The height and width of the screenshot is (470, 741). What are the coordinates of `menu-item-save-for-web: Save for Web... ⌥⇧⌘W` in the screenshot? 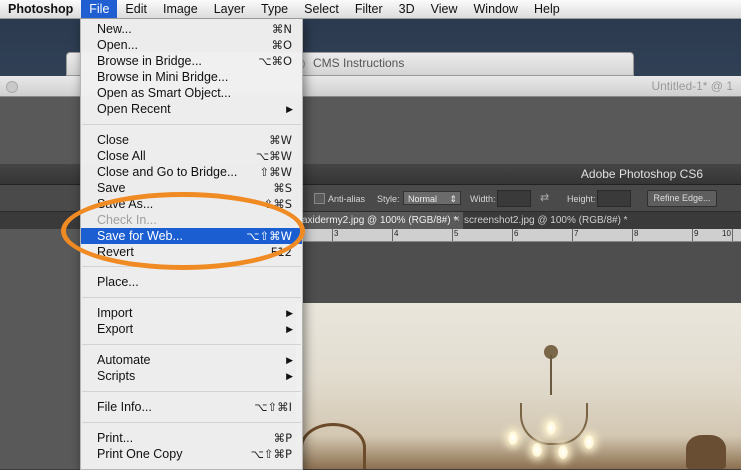 It's located at (191, 236).